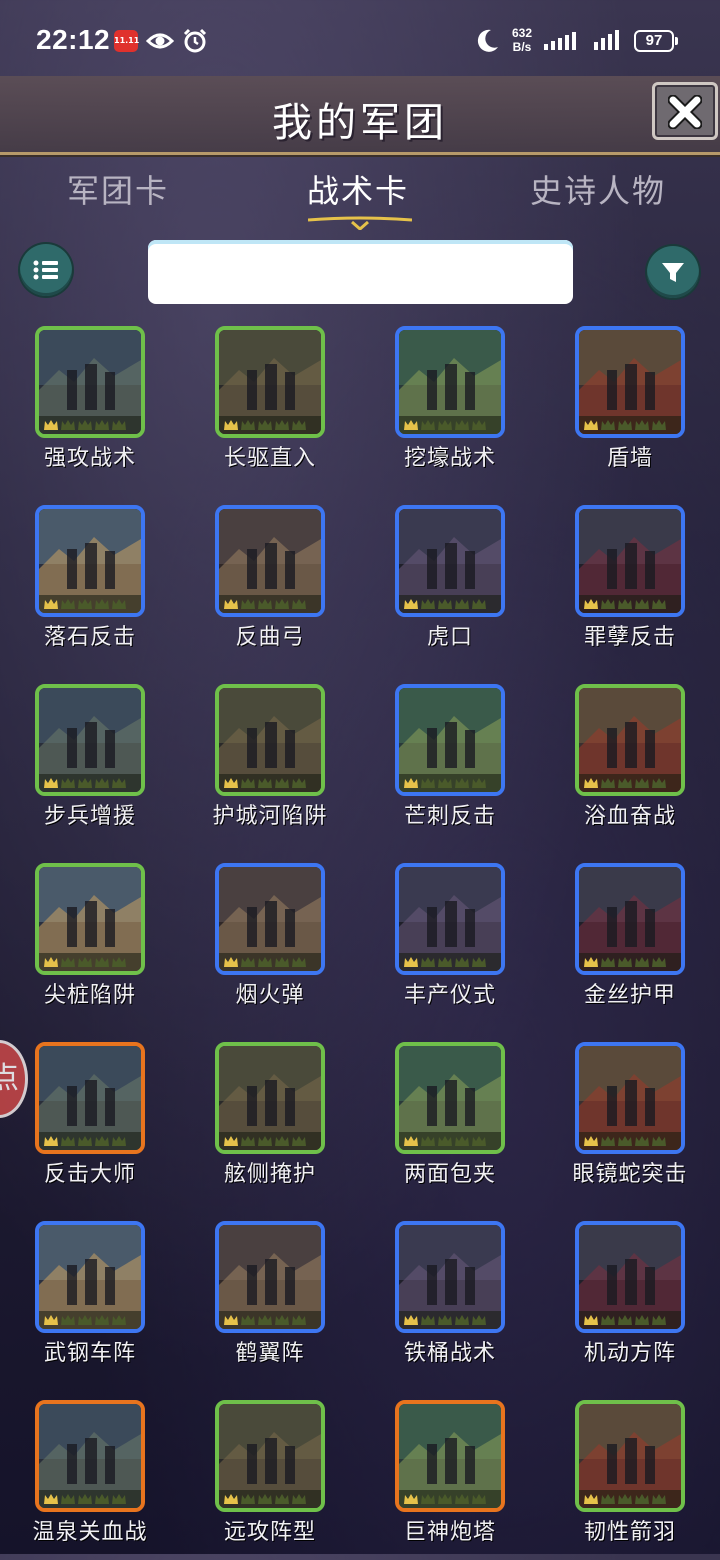  I want to click on tactic-card: 金丝护甲, so click(630, 943).